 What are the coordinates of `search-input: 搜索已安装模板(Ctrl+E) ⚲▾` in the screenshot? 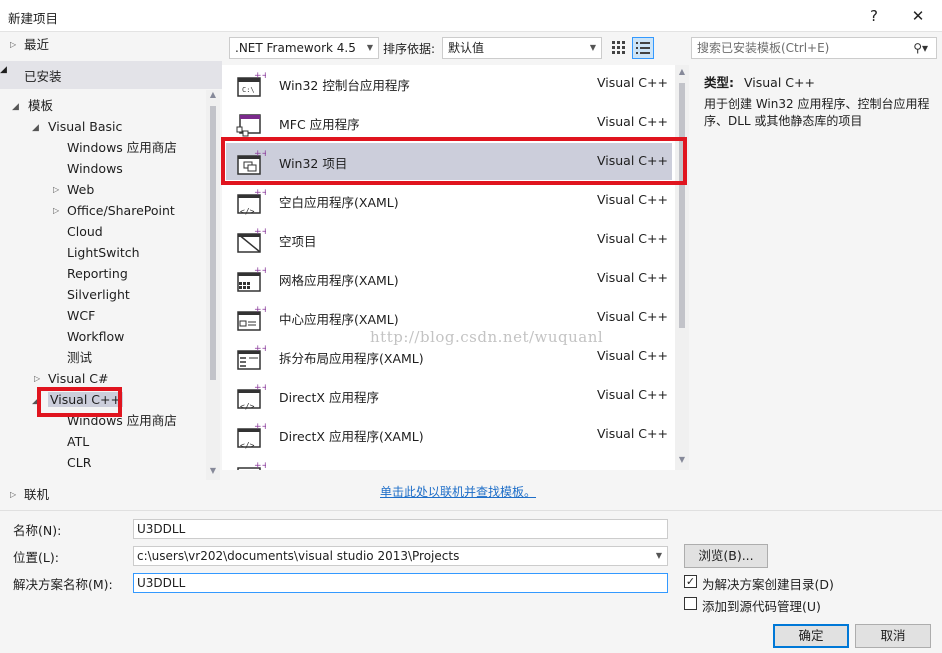 It's located at (814, 48).